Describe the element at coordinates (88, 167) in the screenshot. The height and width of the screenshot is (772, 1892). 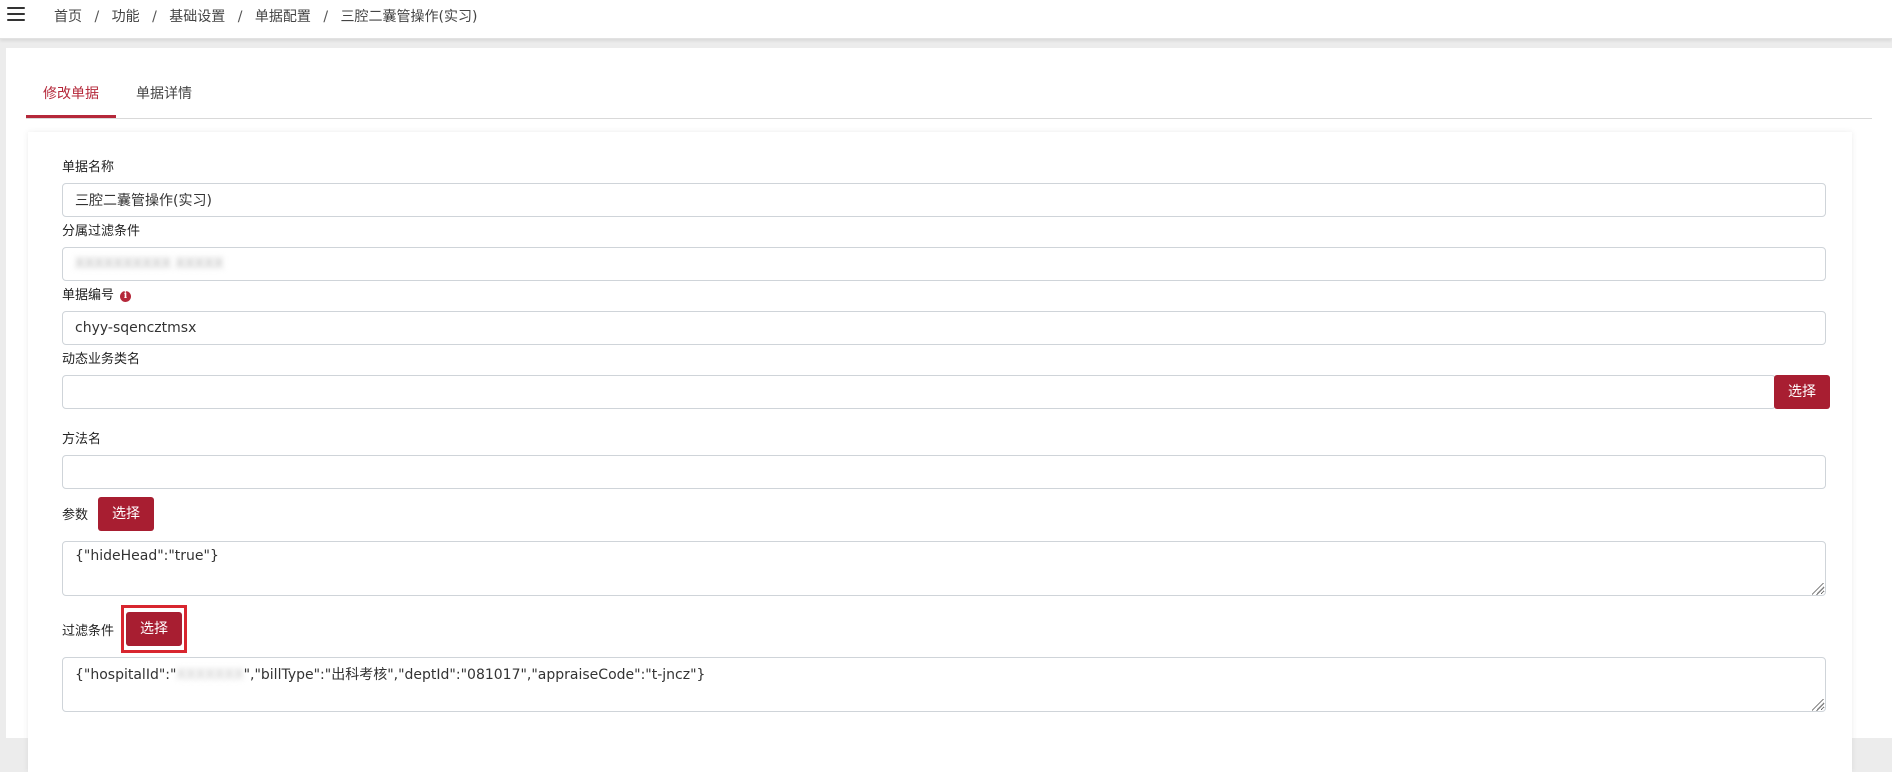
I see `bill-name-label: 单据名称` at that location.